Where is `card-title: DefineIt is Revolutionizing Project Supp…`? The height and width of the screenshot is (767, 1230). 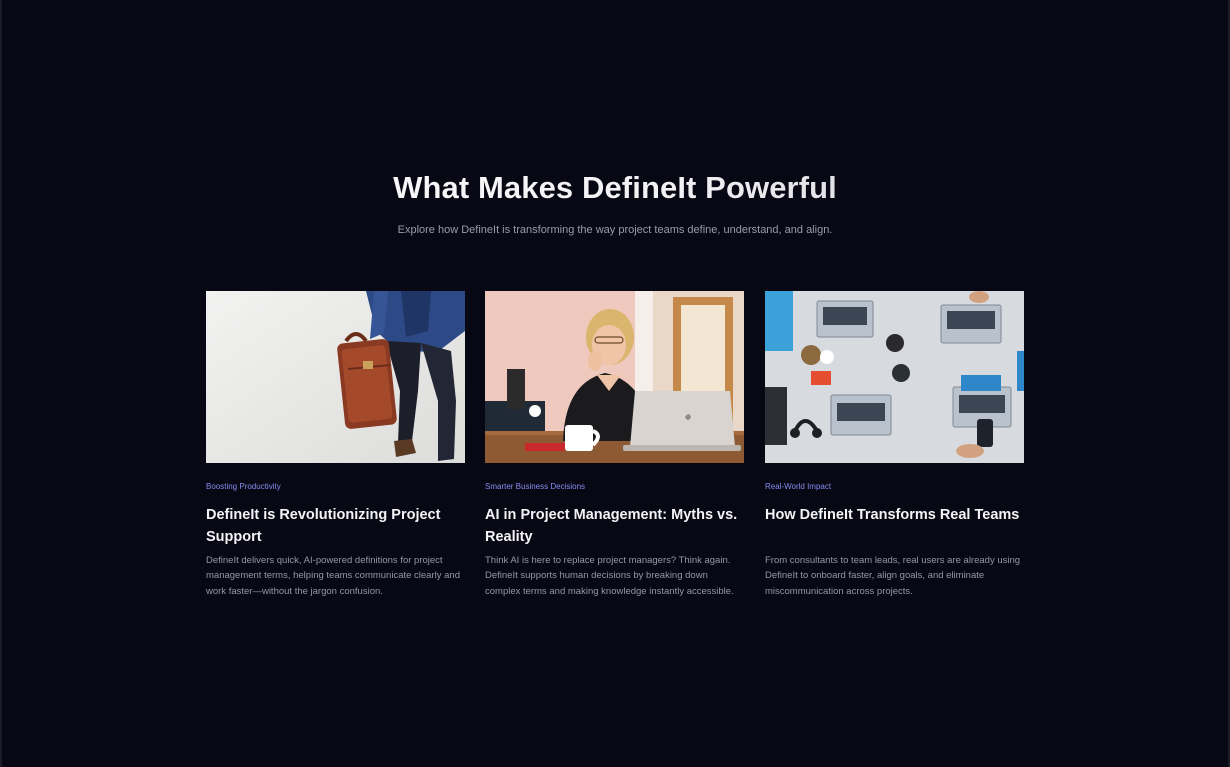 card-title: DefineIt is Revolutionizing Project Supp… is located at coordinates (335, 526).